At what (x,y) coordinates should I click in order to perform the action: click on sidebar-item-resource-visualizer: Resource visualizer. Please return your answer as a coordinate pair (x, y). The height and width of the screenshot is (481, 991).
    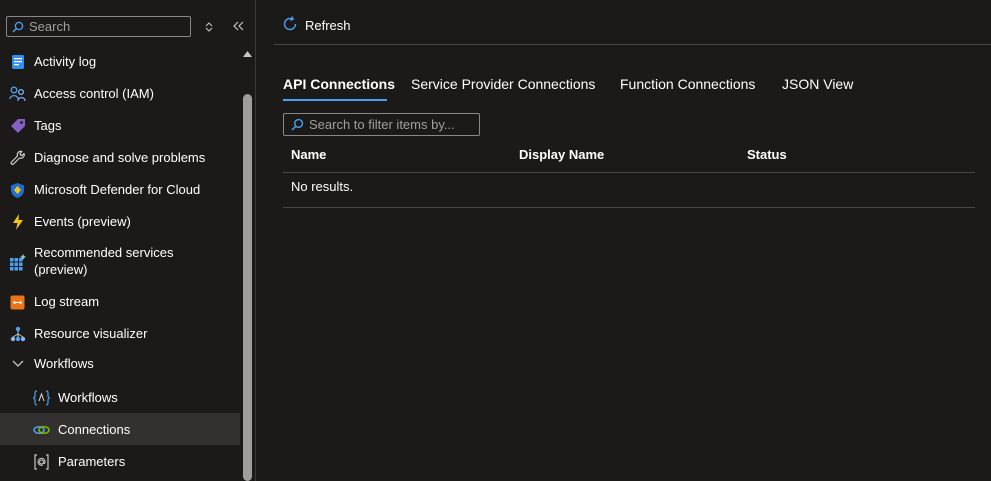
    Looking at the image, I should click on (120, 334).